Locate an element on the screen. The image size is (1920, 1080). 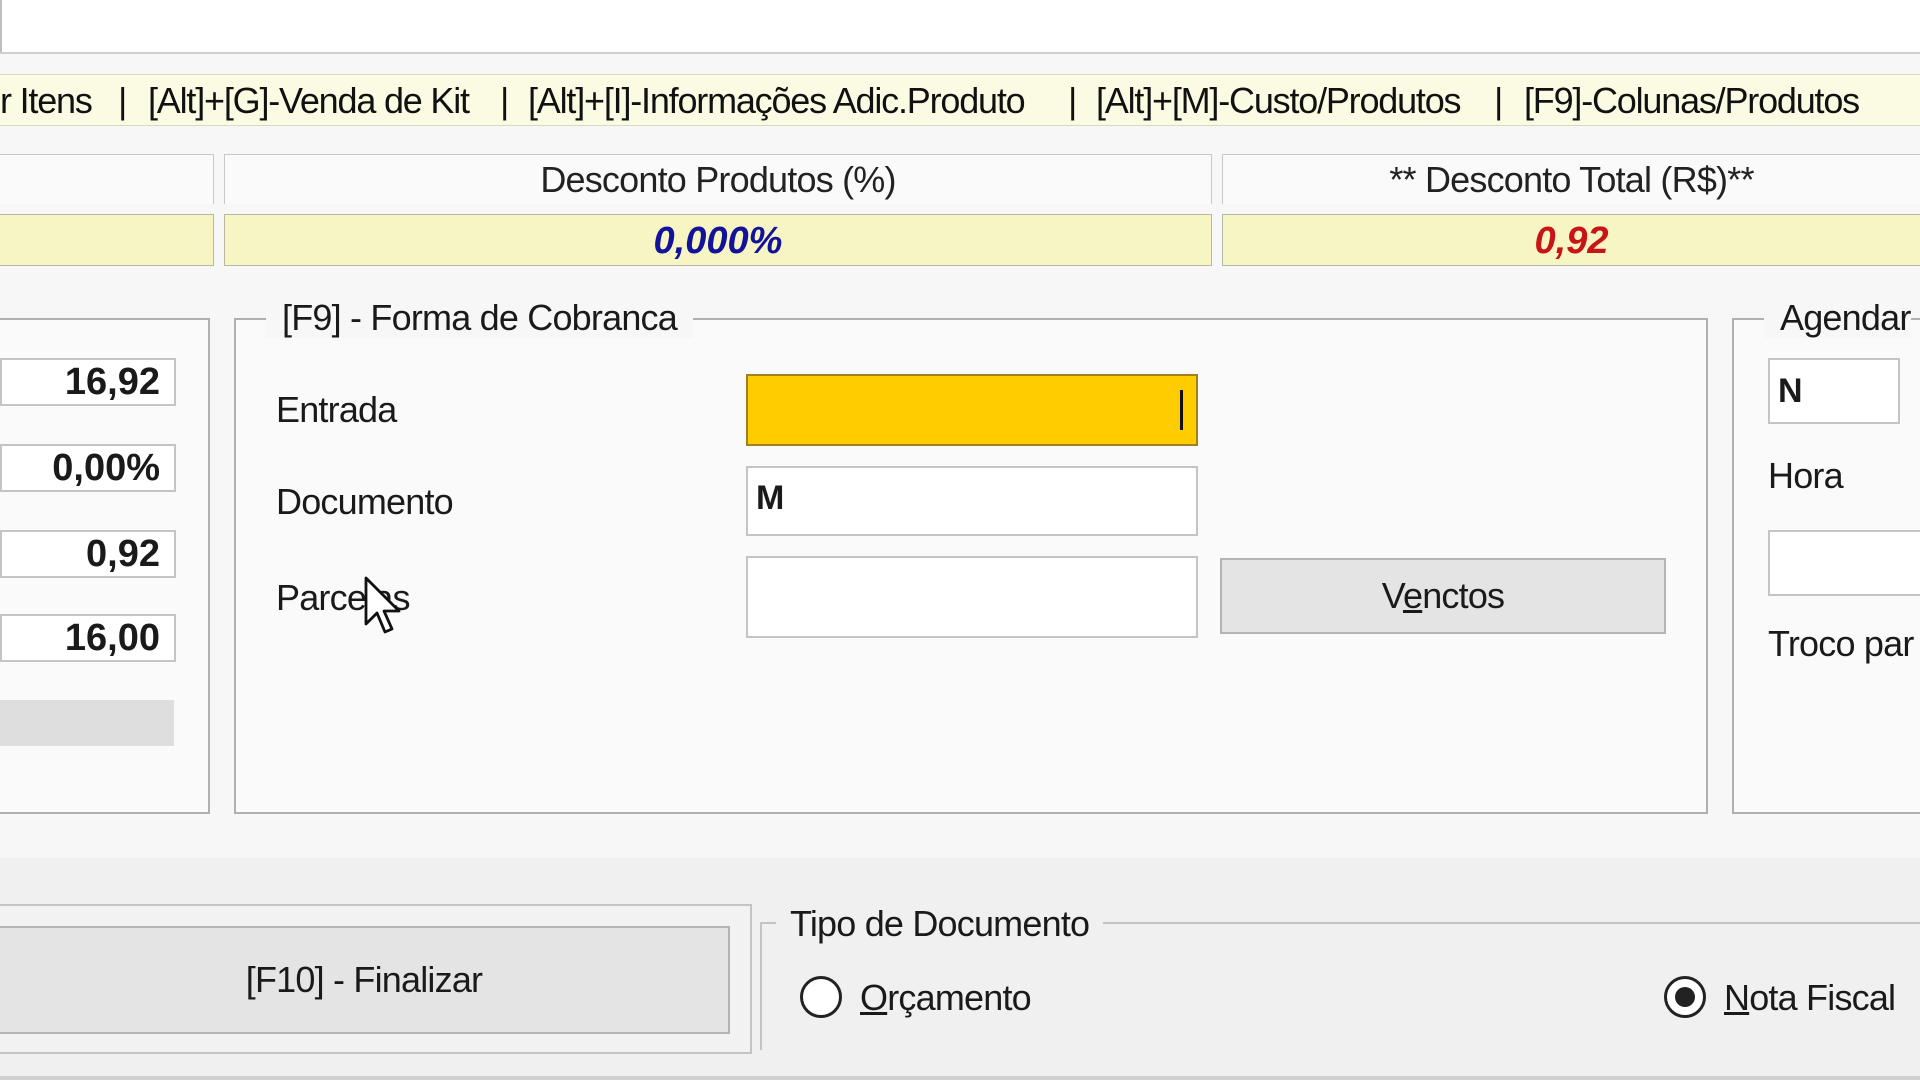
troco-label: Troco par is located at coordinates (1841, 643).